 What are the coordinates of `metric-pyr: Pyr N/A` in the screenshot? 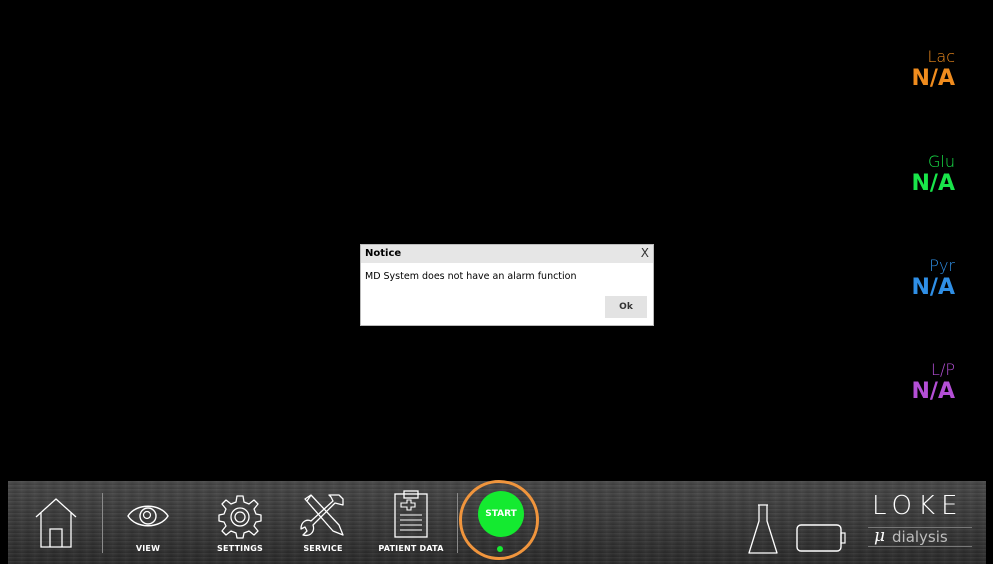 It's located at (933, 279).